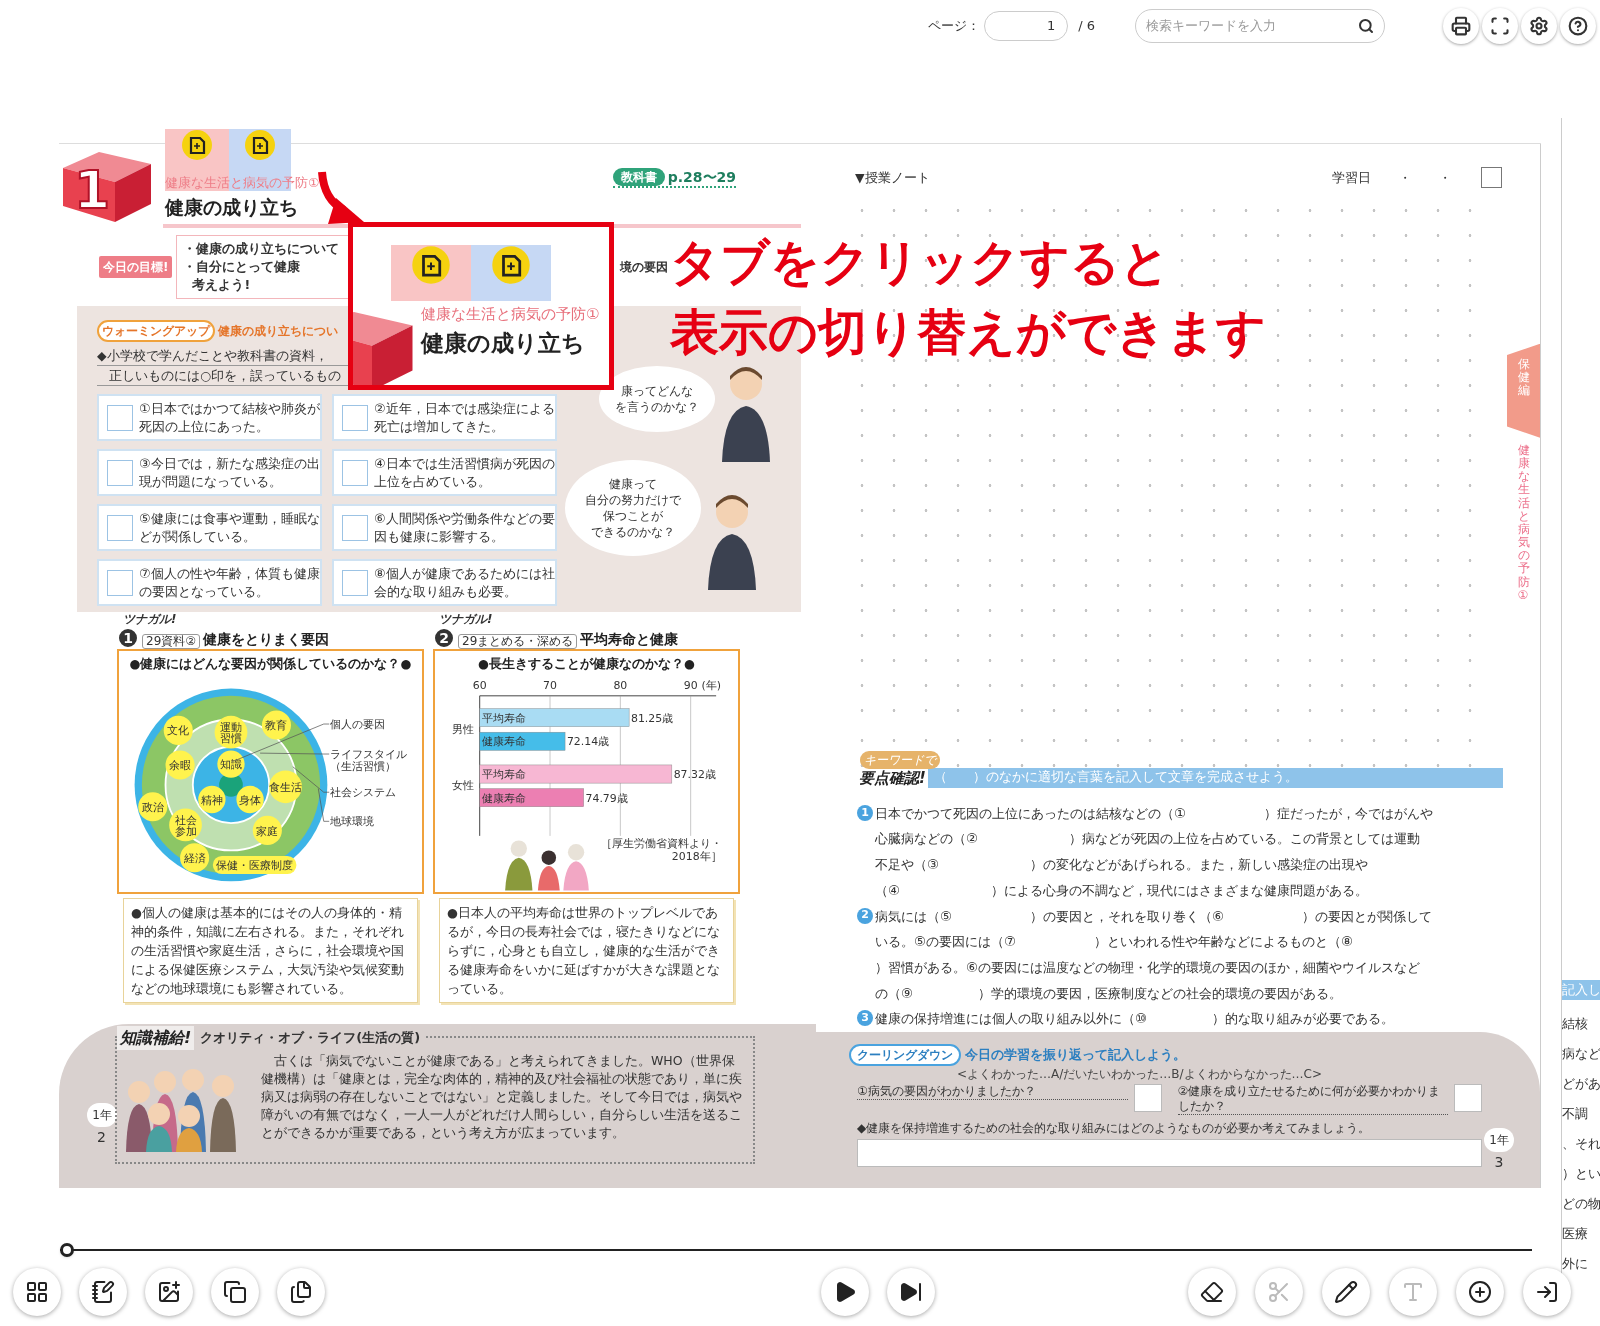 This screenshot has height=1326, width=1600. Describe the element at coordinates (1575, 1114) in the screenshot. I see `text-fragment: 不調` at that location.